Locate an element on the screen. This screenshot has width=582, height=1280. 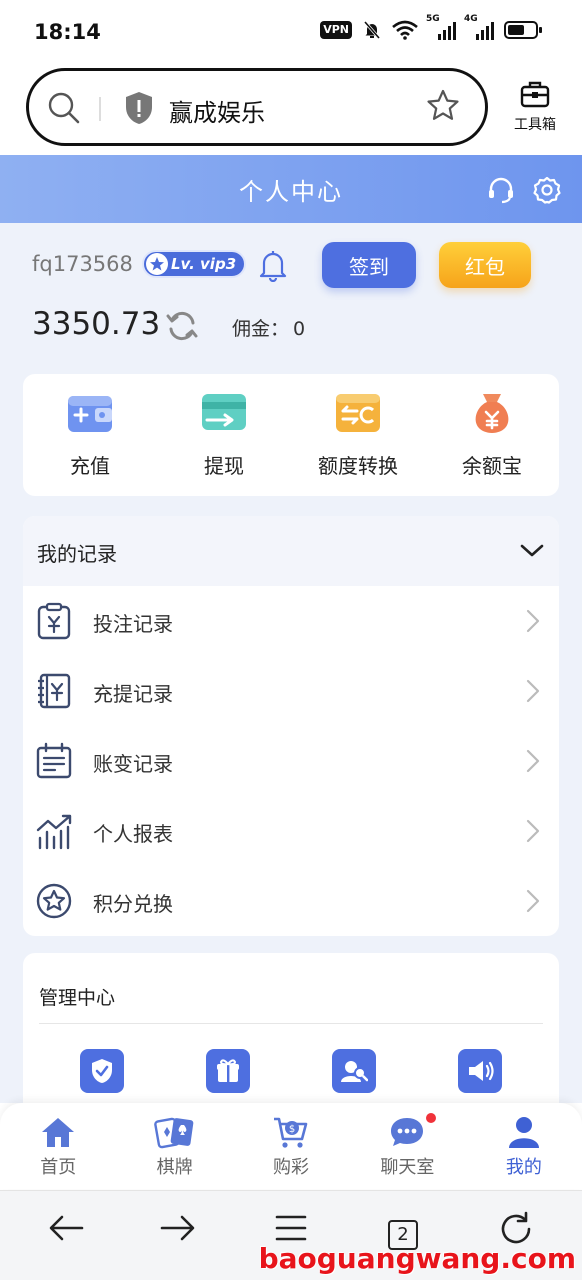
status-bar: 18:14 VPN 5G 4G is located at coordinates (291, 32).